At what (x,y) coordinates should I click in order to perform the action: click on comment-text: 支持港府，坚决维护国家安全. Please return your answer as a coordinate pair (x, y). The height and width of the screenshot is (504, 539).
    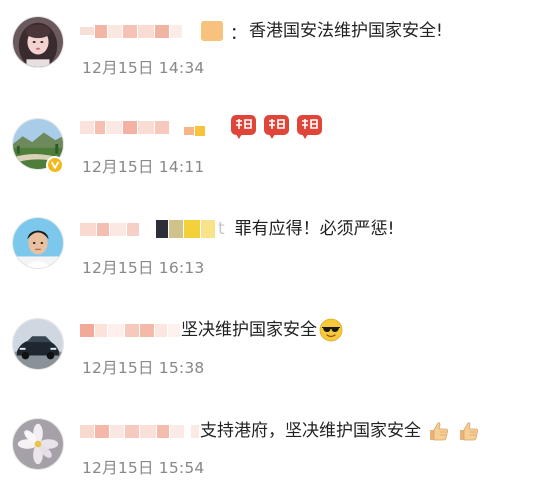
    Looking at the image, I should click on (310, 431).